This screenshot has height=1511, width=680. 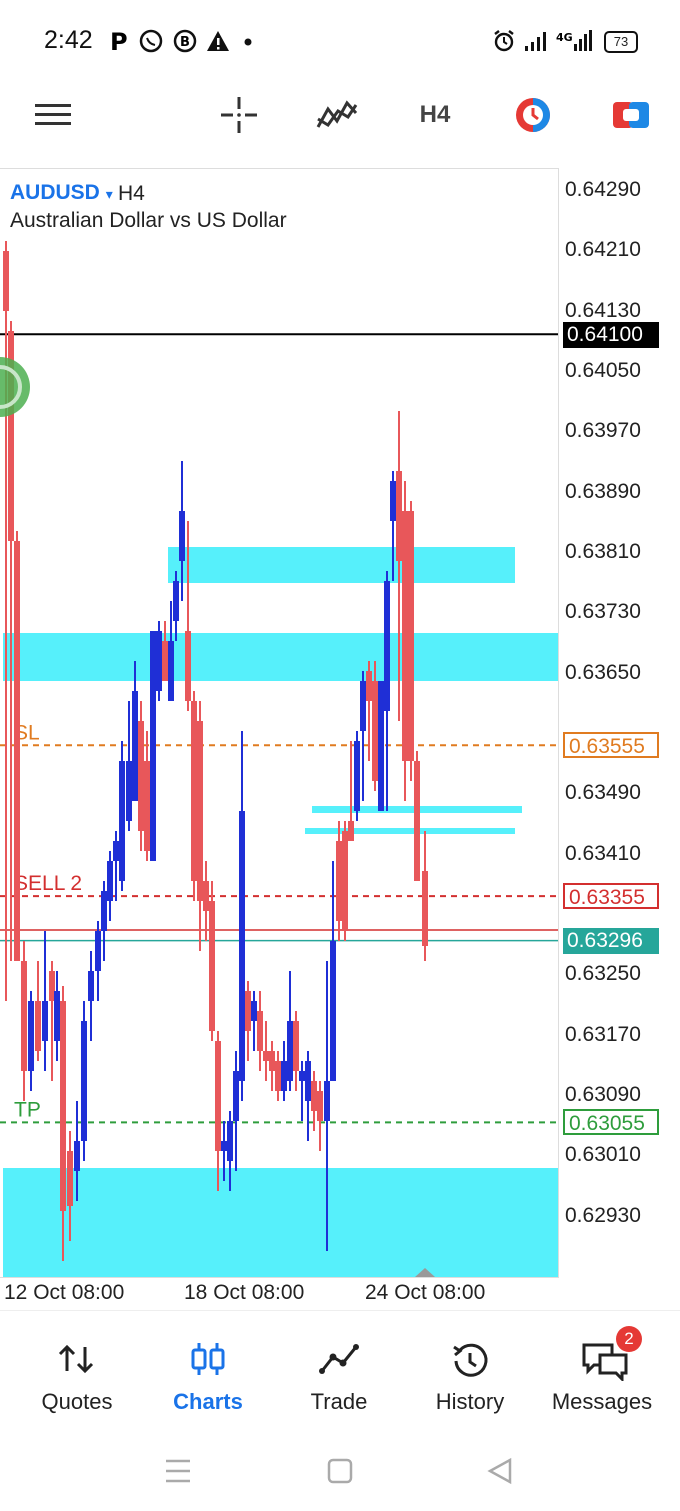 What do you see at coordinates (244, 1292) in the screenshot?
I see `time-tick: 18 Oct 08:00` at bounding box center [244, 1292].